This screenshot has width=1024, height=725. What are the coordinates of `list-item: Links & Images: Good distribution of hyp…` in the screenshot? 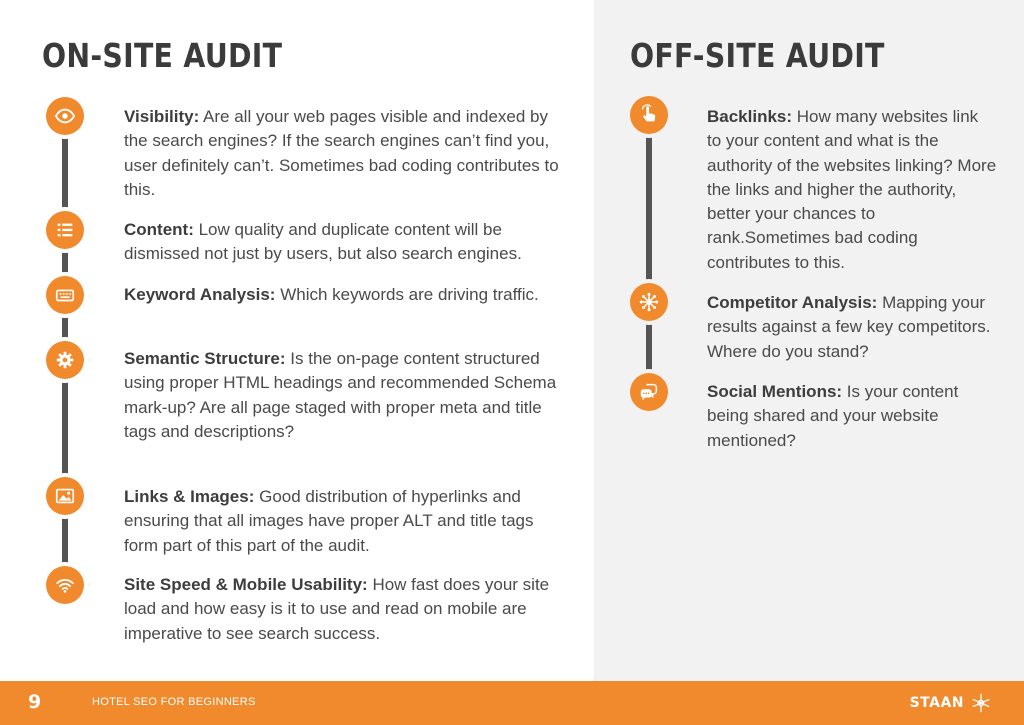 It's located at (329, 521).